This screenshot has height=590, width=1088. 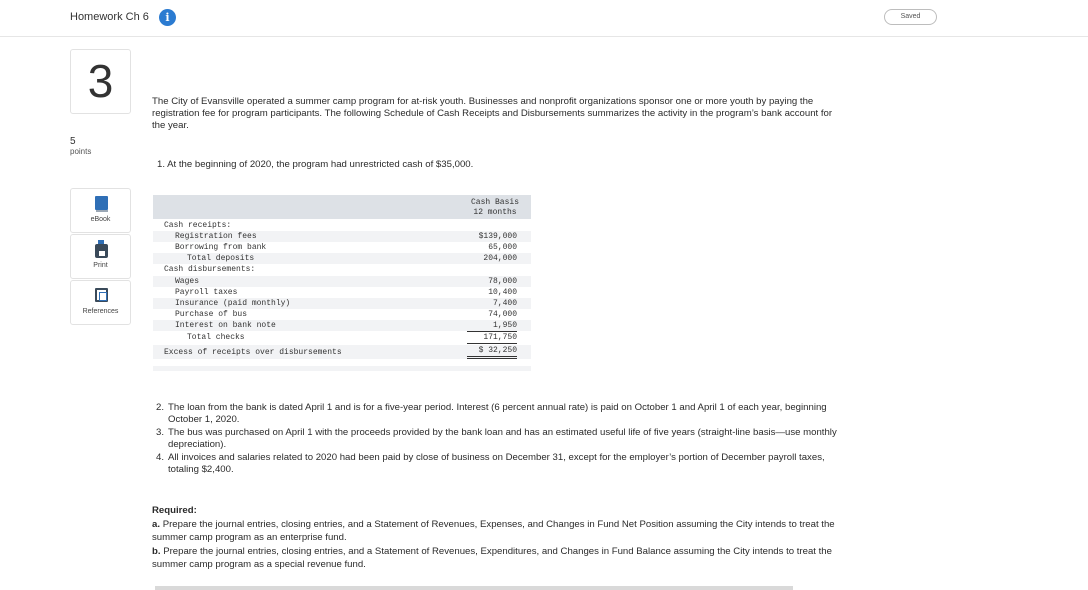 What do you see at coordinates (73, 141) in the screenshot?
I see `points-value: 5` at bounding box center [73, 141].